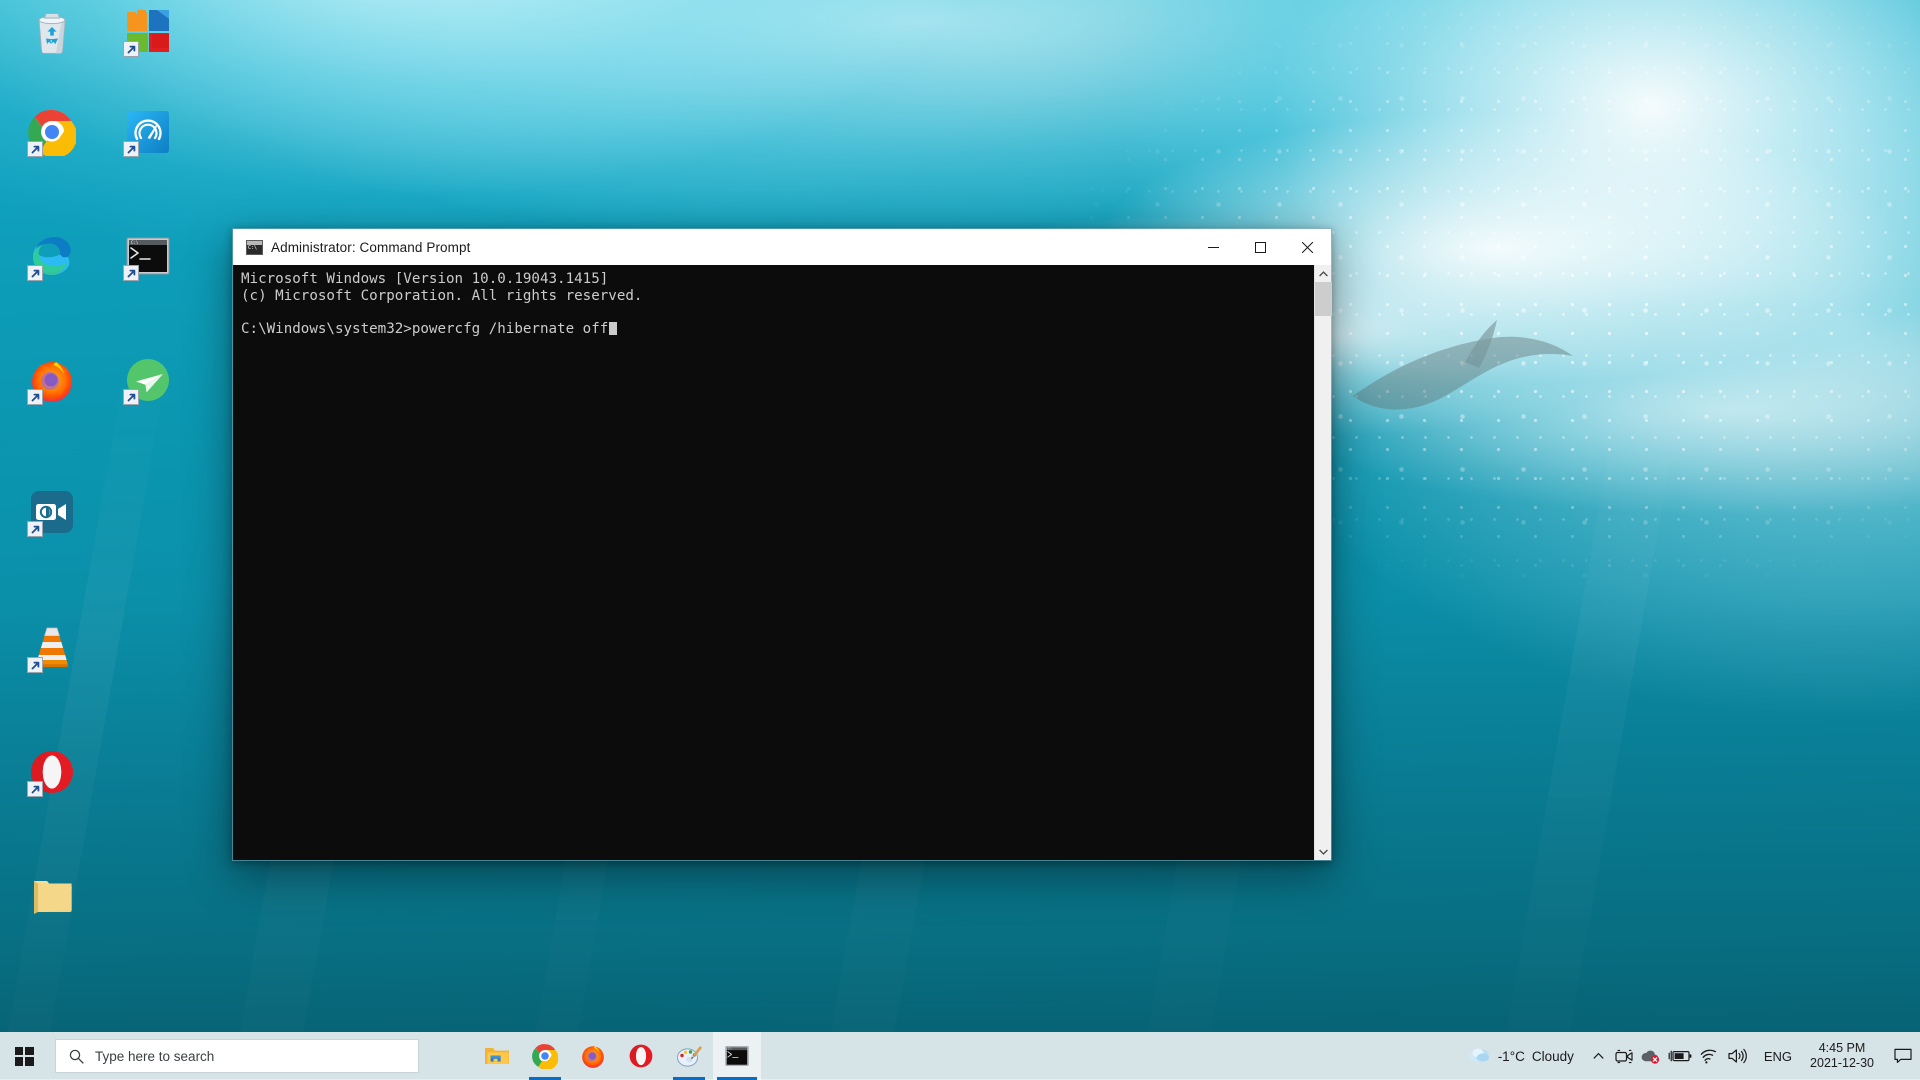  I want to click on desktop-icon-airdroid, so click(148, 383).